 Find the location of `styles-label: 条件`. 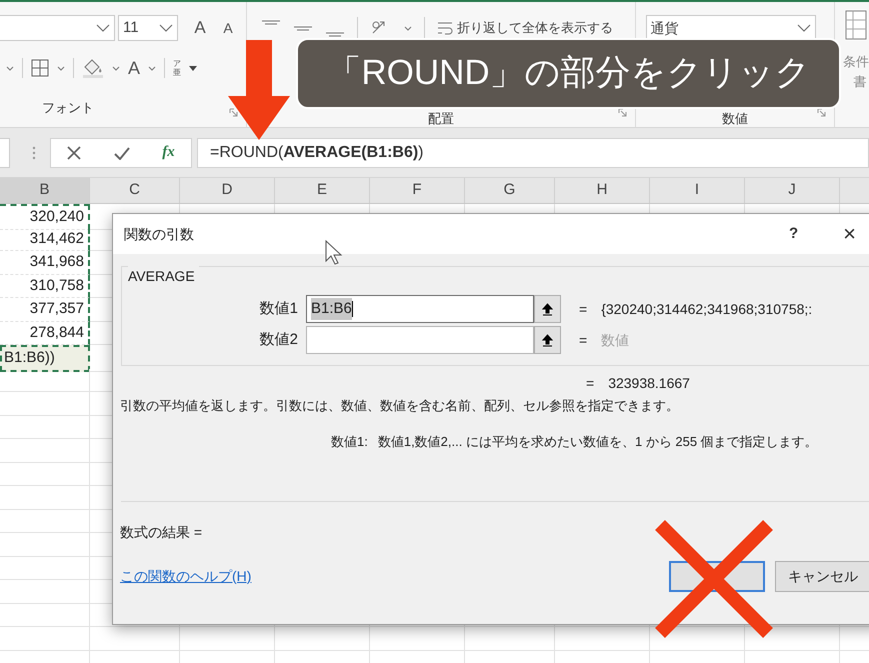

styles-label: 条件 is located at coordinates (856, 62).